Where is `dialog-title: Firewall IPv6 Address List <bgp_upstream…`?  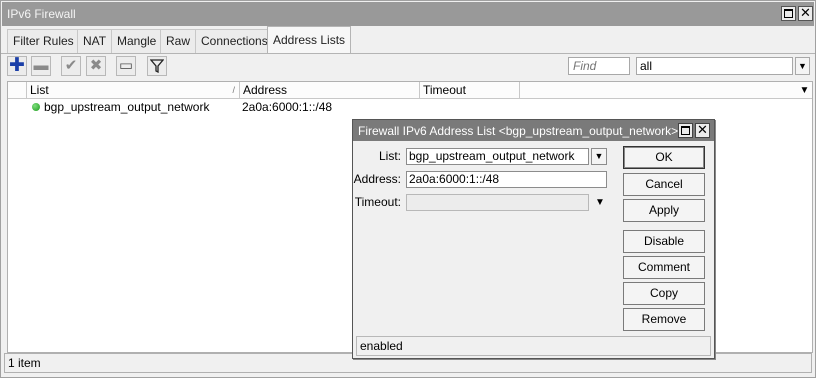 dialog-title: Firewall IPv6 Address List <bgp_upstream… is located at coordinates (518, 131).